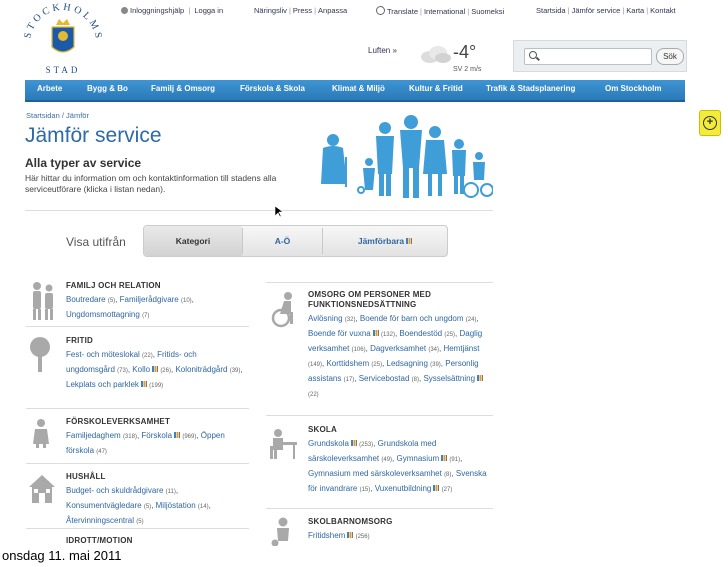 This screenshot has height=567, width=728. Describe the element at coordinates (633, 88) in the screenshot. I see `nav-om-stockholm: Om Stockholm` at that location.